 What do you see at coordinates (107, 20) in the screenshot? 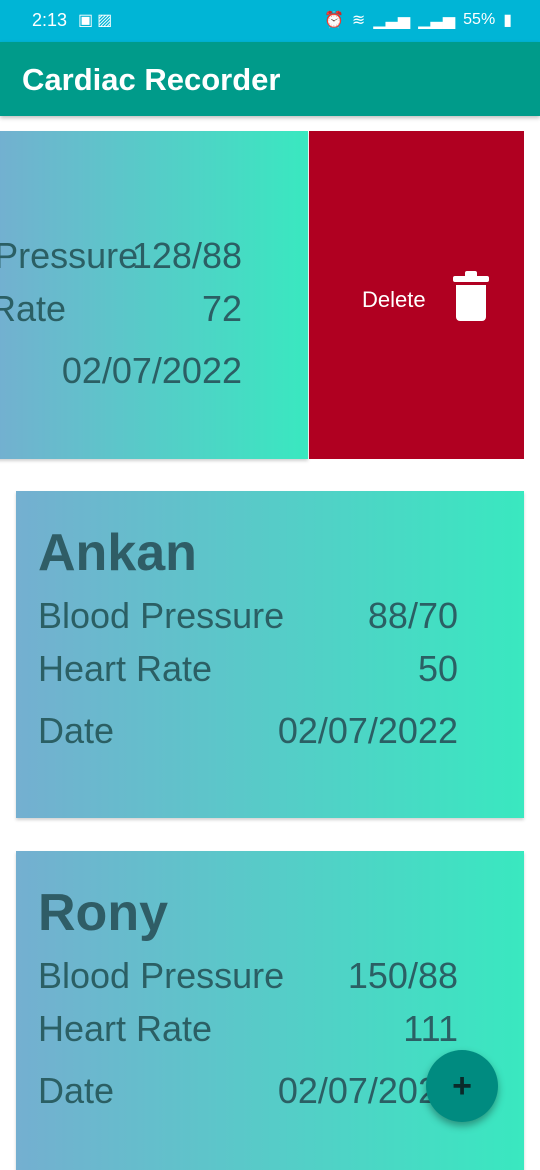
I see `image-icon: ▨` at bounding box center [107, 20].